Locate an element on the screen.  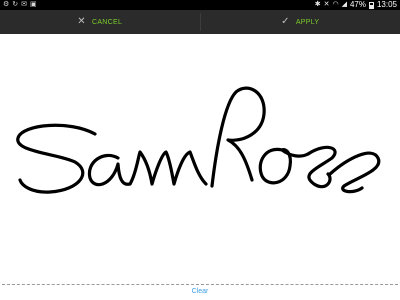
cancel-label: CANCEL is located at coordinates (107, 22).